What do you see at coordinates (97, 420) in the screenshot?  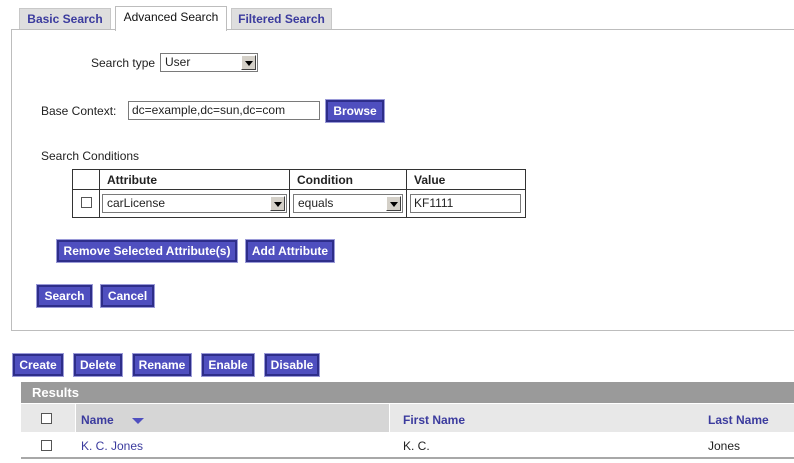 I see `column-header-name: Name` at bounding box center [97, 420].